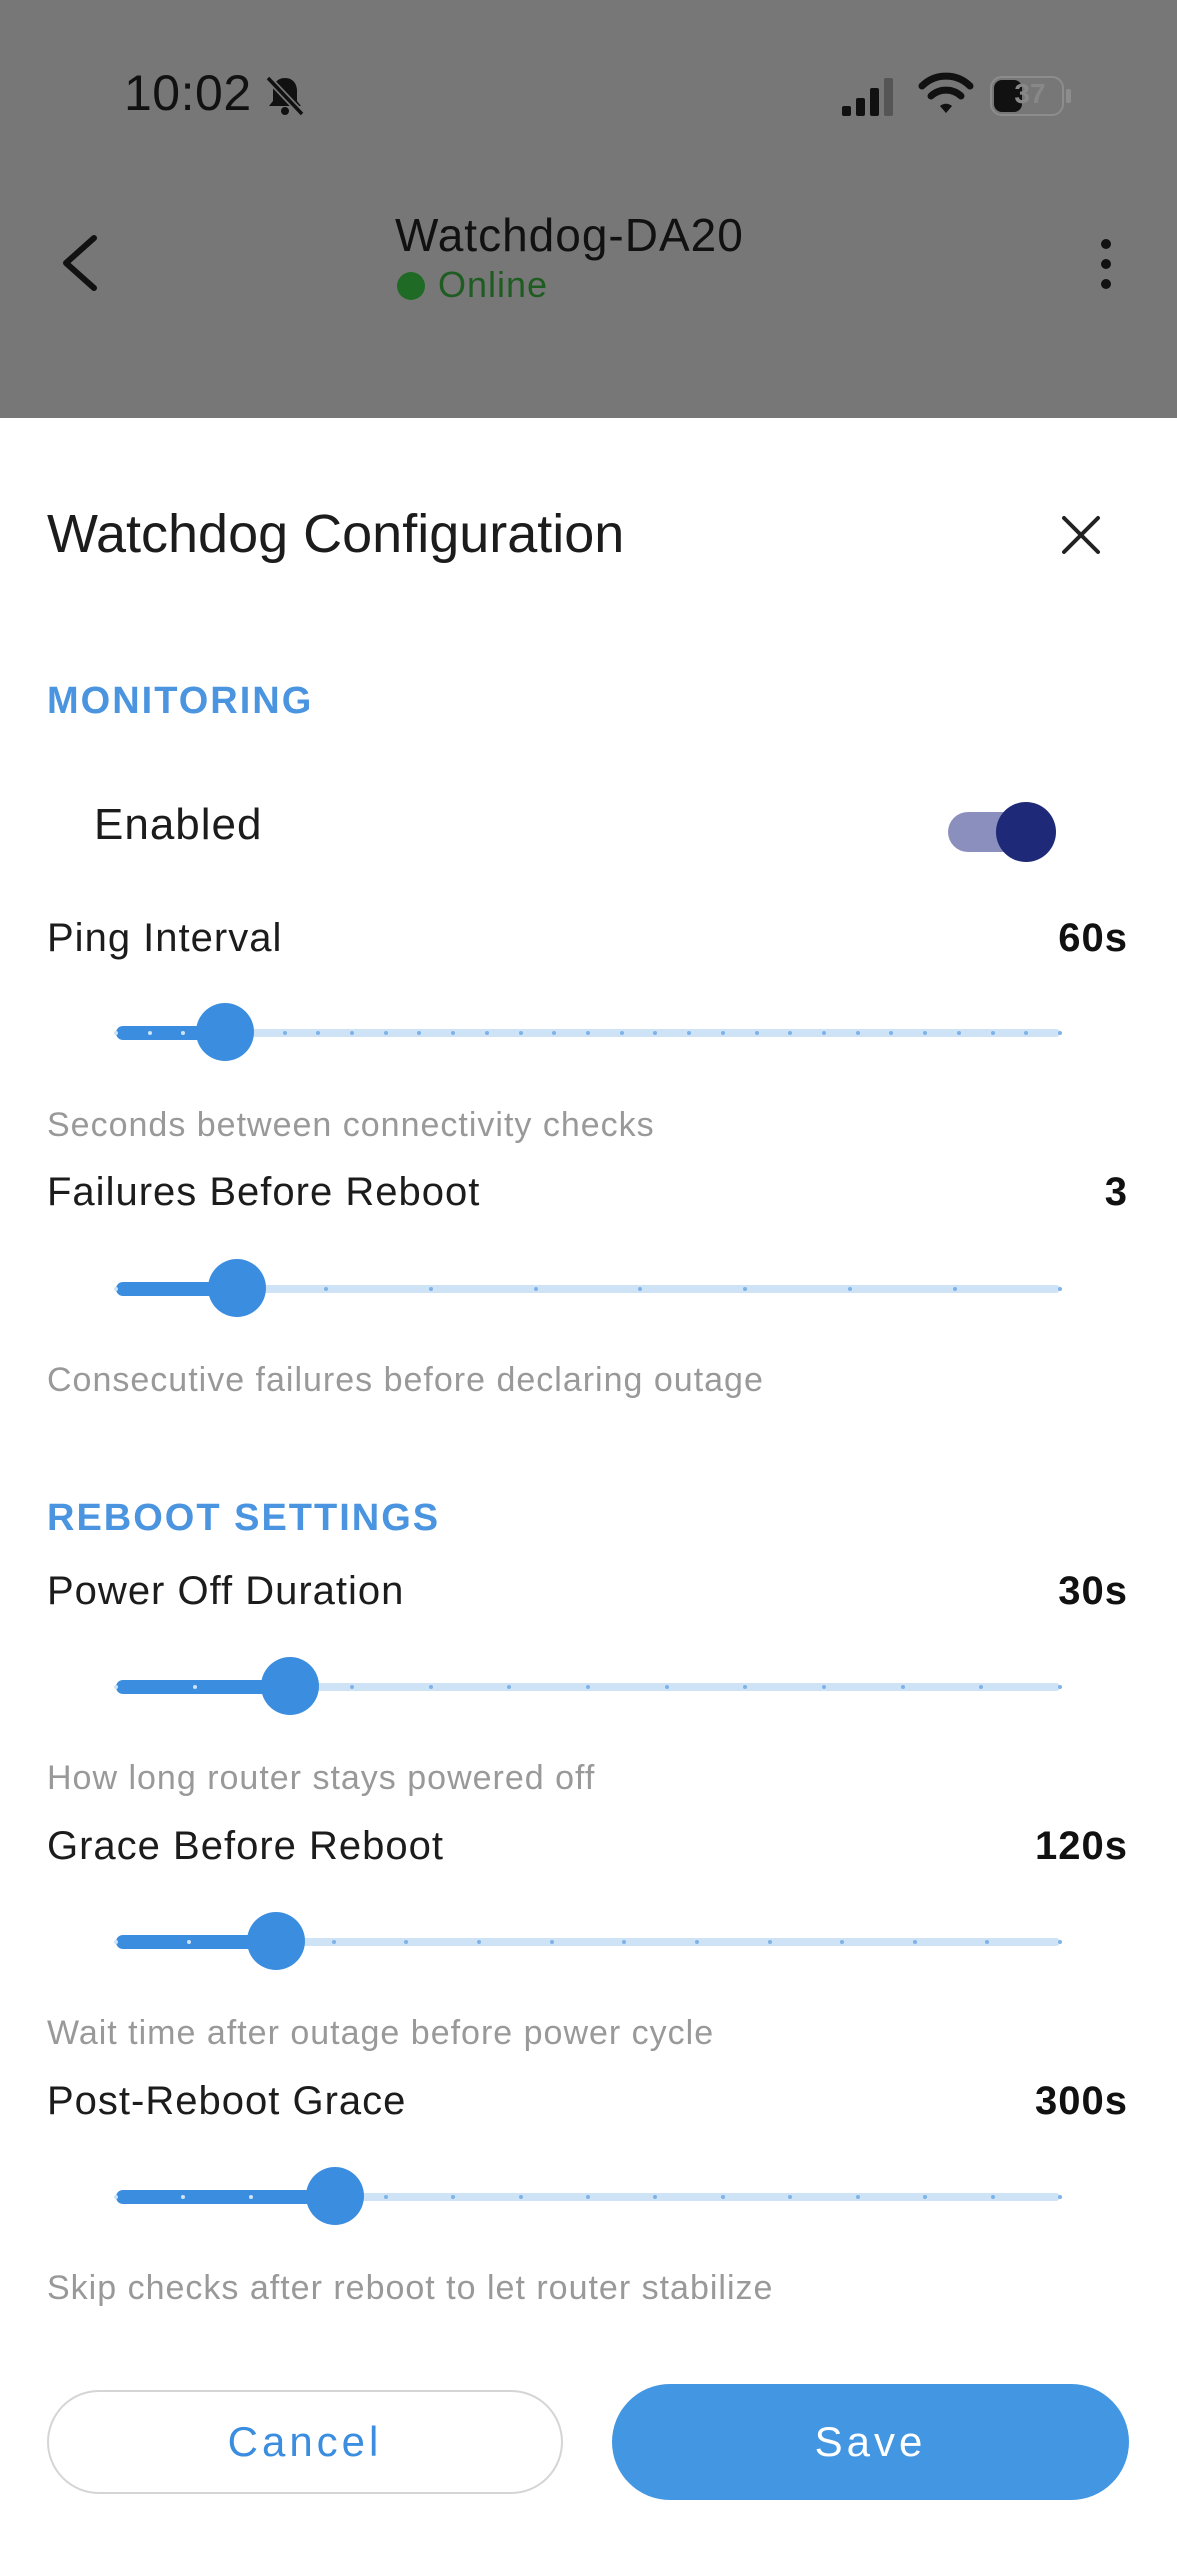  Describe the element at coordinates (244, 1518) in the screenshot. I see `section-heading-reboot-settings: REBOOT SETTINGS` at that location.